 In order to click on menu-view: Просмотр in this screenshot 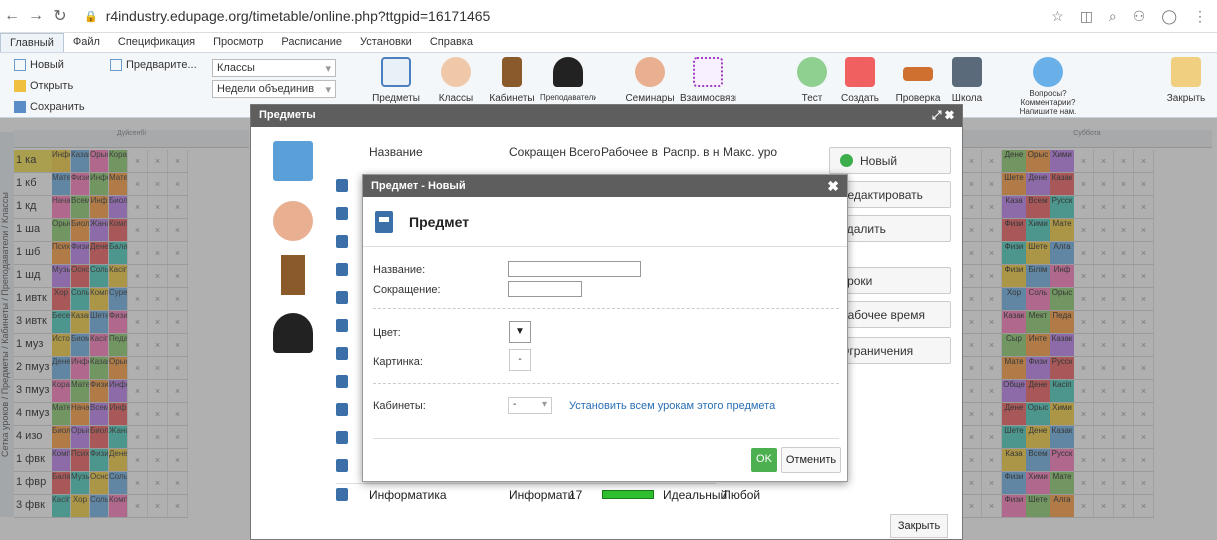, I will do `click(238, 42)`.